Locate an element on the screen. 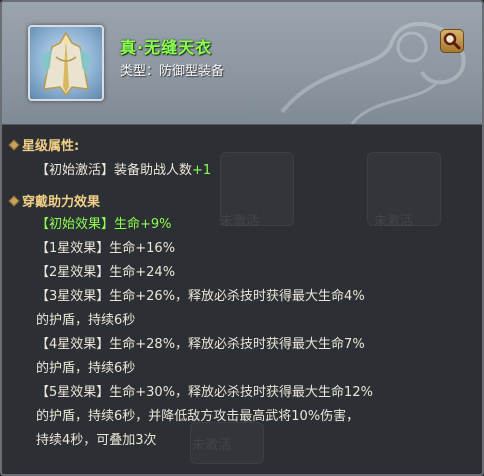 The image size is (484, 476). inspect-button is located at coordinates (452, 41).